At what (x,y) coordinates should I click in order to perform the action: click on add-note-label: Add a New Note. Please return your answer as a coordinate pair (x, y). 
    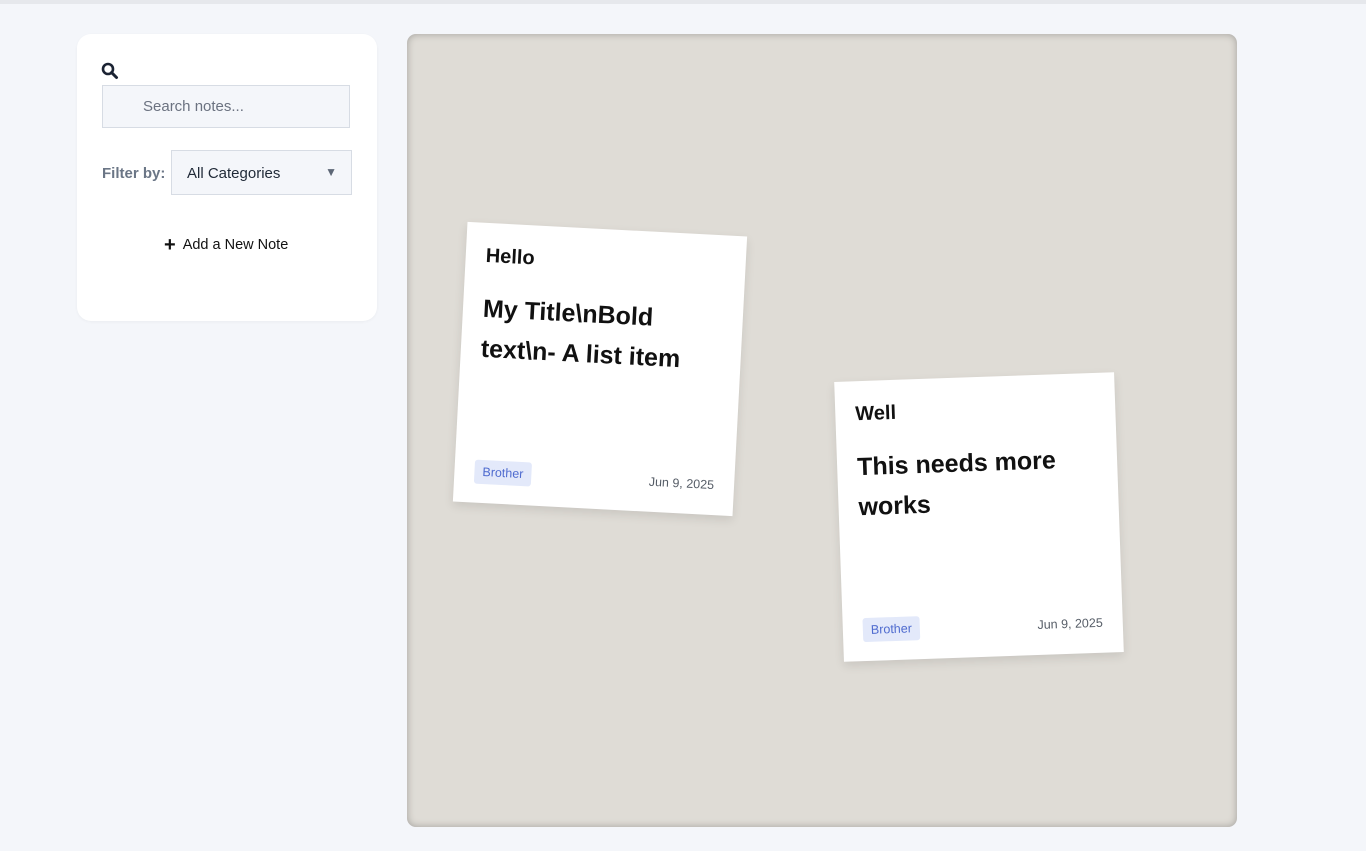
    Looking at the image, I should click on (235, 245).